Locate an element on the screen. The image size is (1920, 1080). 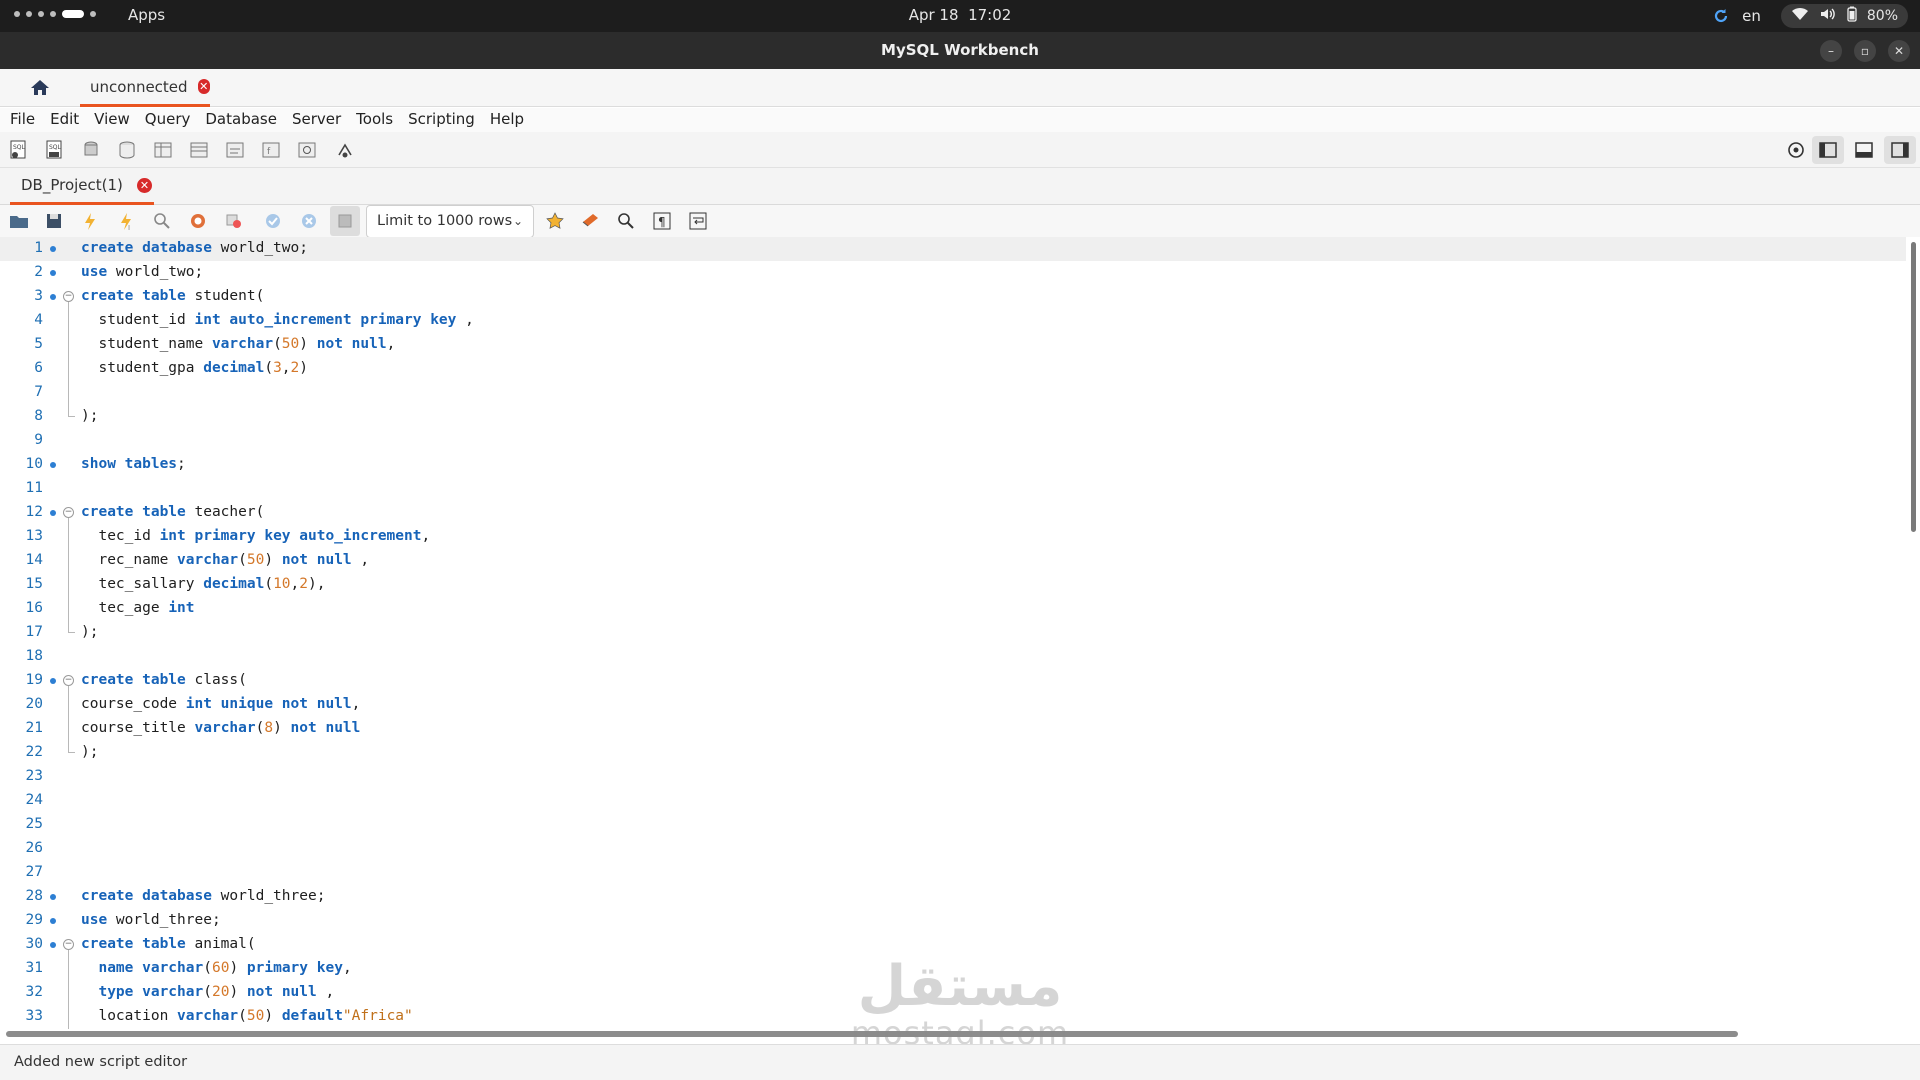
code-line: 5 student_name varchar(50) not null, is located at coordinates (953, 345).